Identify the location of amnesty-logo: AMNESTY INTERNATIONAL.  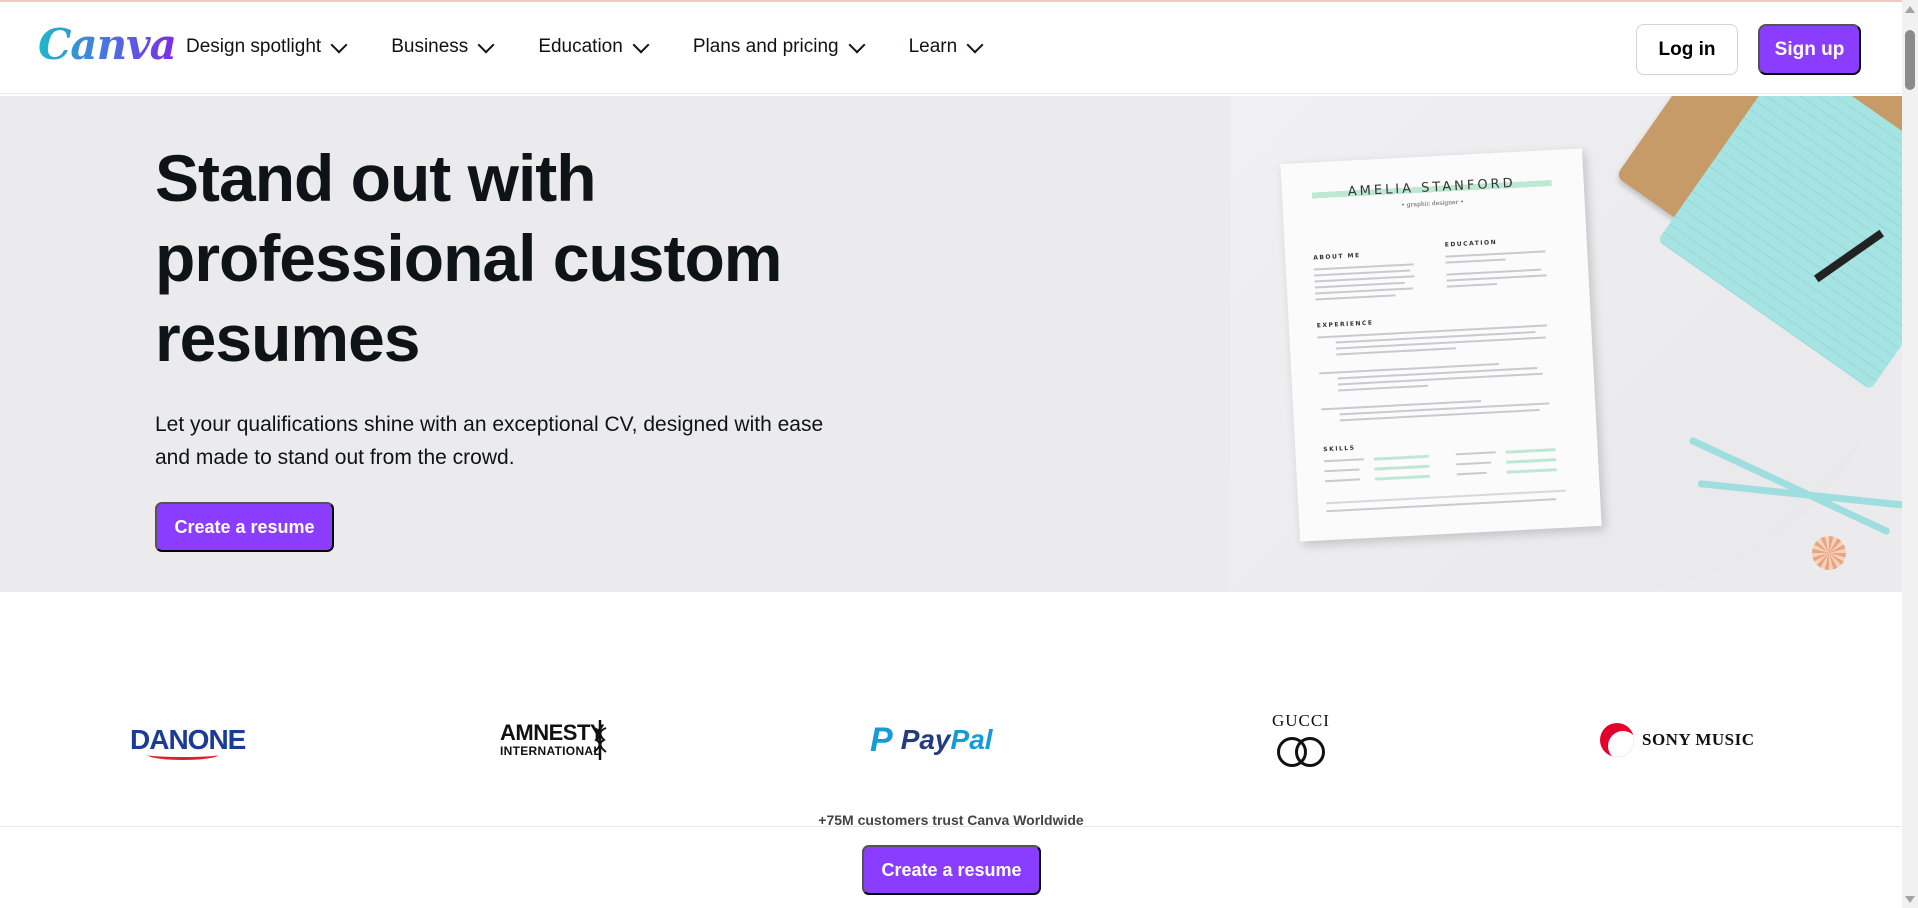
(552, 740).